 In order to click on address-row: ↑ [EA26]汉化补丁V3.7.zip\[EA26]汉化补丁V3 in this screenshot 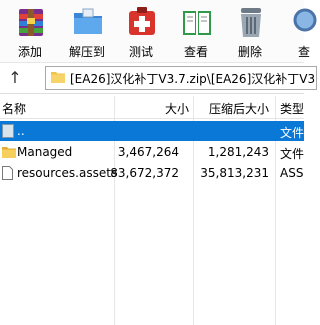, I will do `click(158, 78)`.